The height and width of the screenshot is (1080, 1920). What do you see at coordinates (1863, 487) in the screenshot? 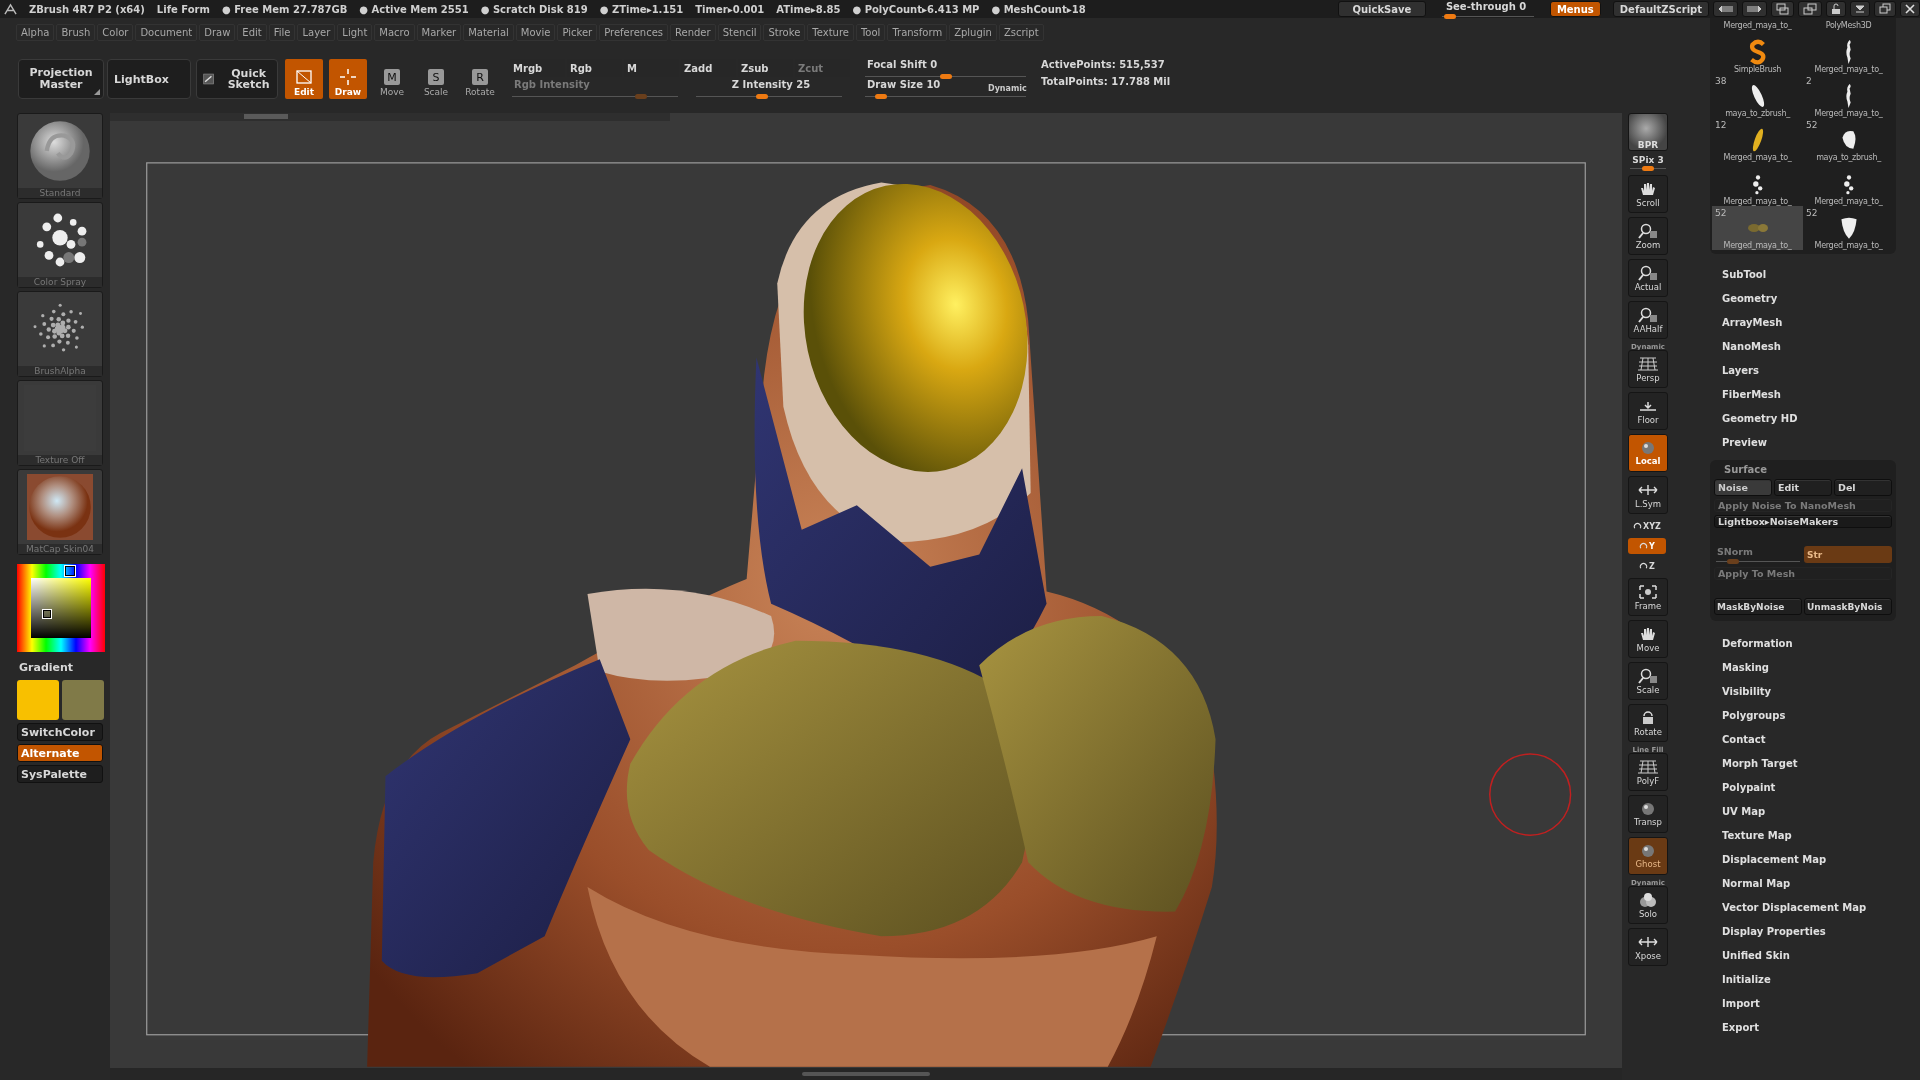
I see `noise-option-button: Del` at bounding box center [1863, 487].